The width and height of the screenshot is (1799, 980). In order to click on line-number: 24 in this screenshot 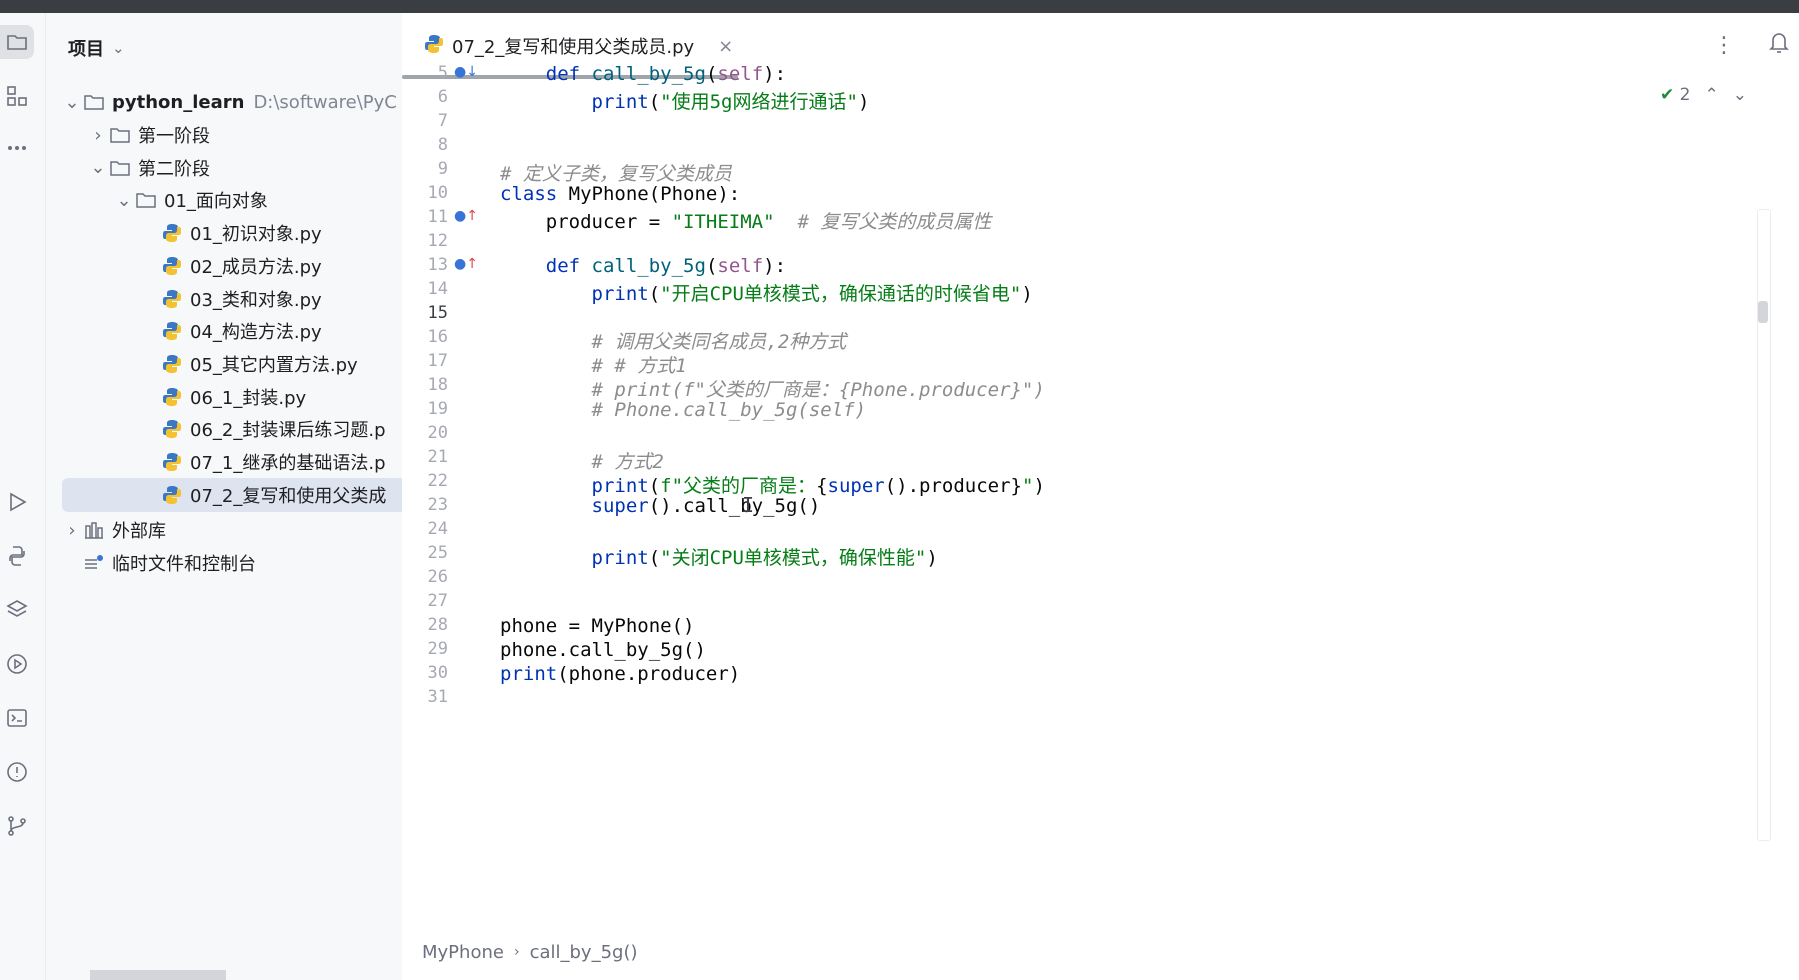, I will do `click(437, 529)`.